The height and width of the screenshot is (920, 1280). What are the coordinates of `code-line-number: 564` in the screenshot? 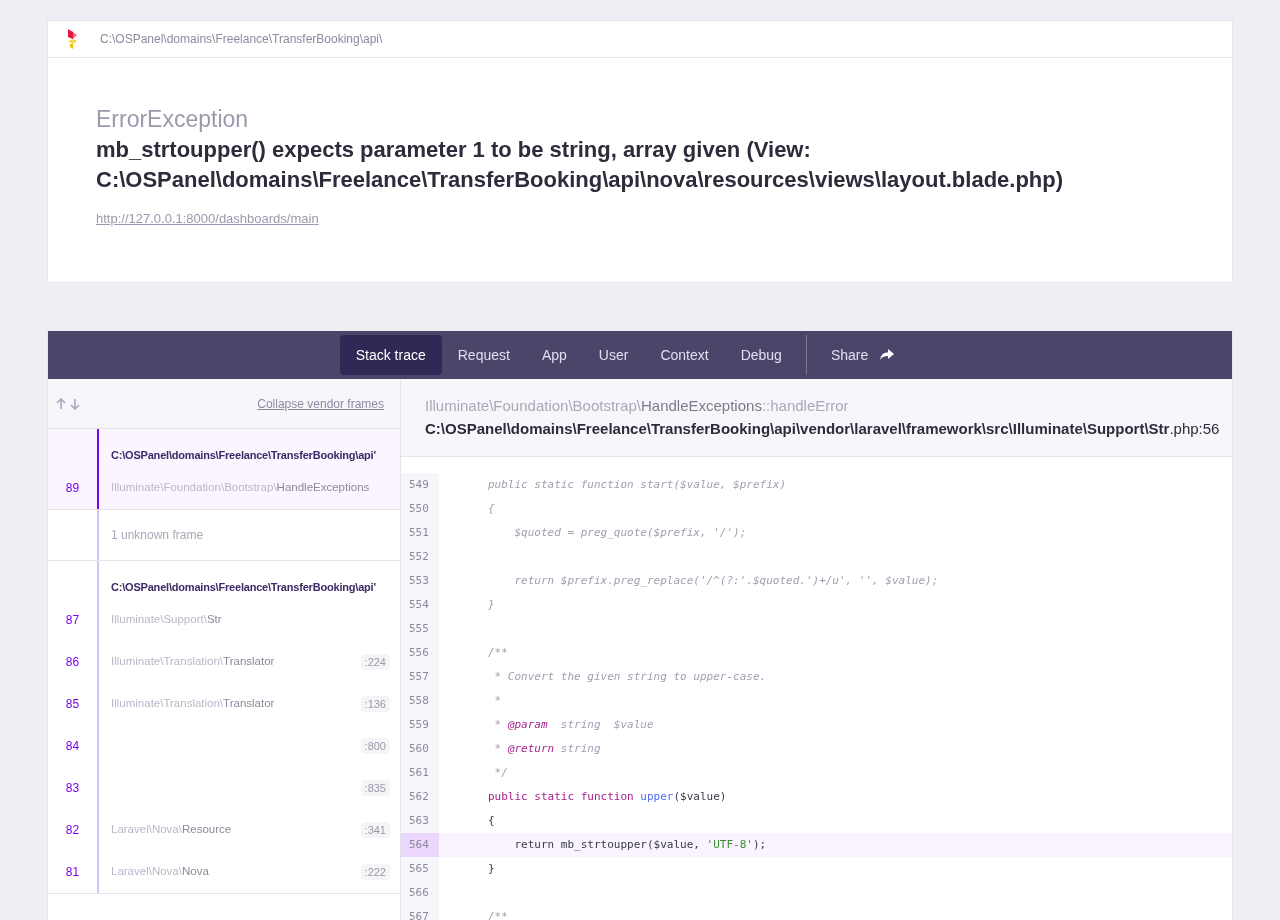 It's located at (420, 845).